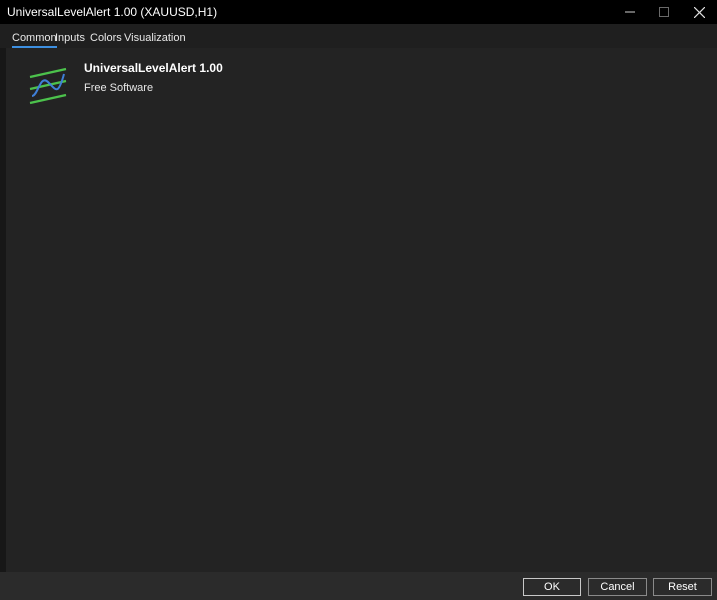  I want to click on tab-inputs: Inputs, so click(70, 38).